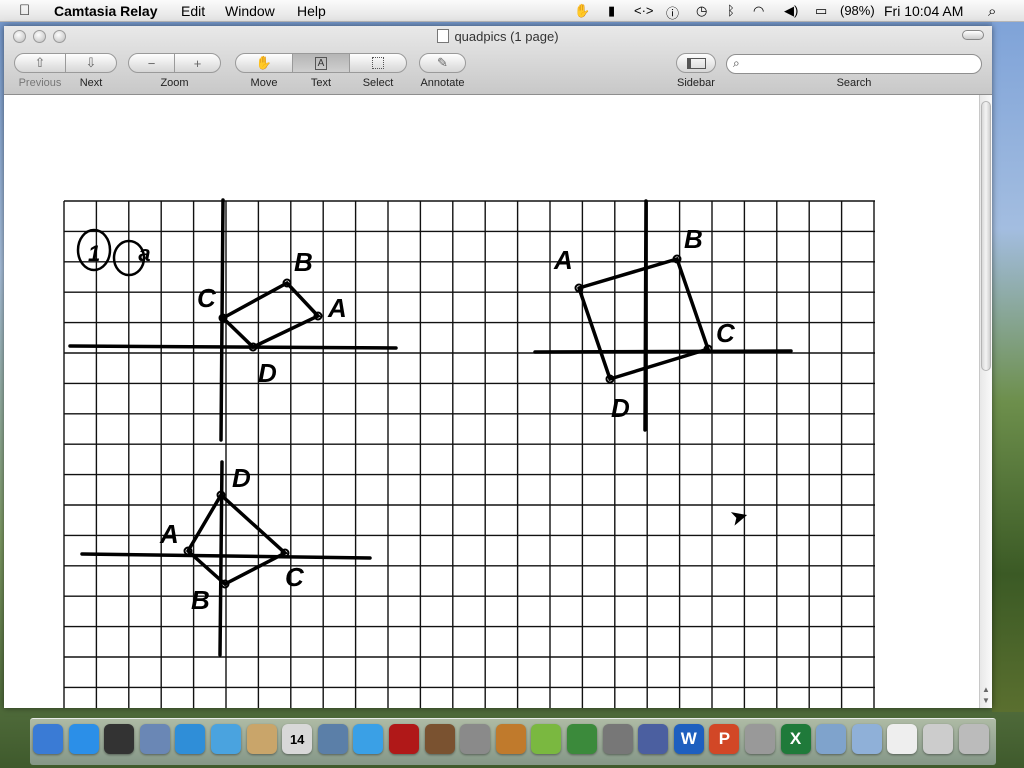  I want to click on search-field: ⌕, so click(854, 64).